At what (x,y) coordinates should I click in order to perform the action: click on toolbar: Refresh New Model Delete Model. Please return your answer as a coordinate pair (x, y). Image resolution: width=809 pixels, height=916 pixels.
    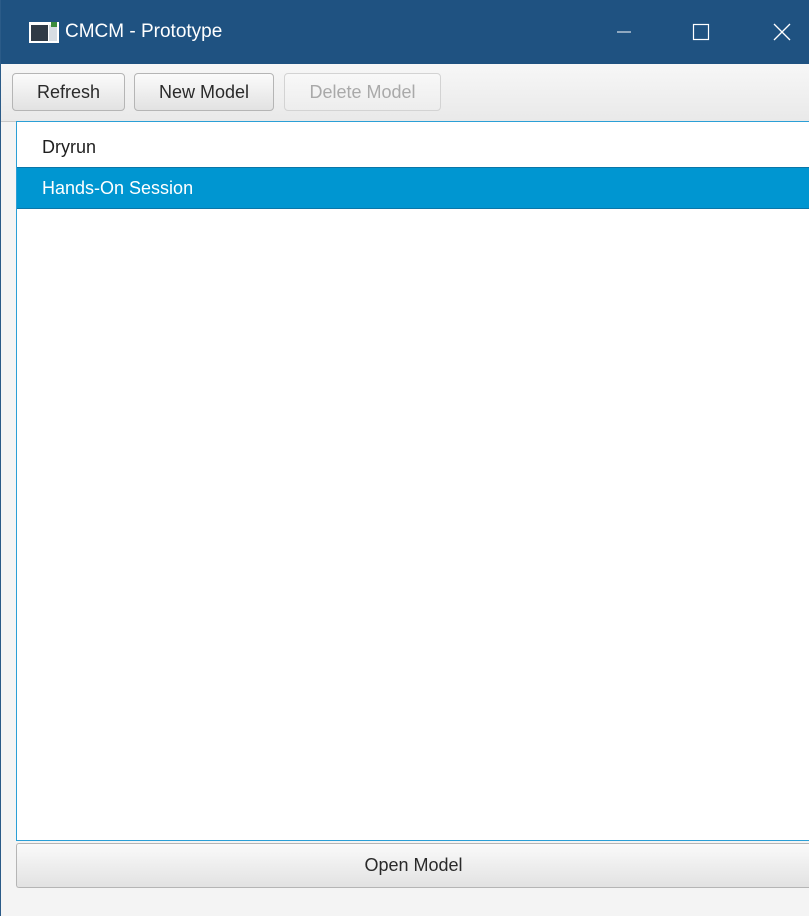
    Looking at the image, I should click on (405, 93).